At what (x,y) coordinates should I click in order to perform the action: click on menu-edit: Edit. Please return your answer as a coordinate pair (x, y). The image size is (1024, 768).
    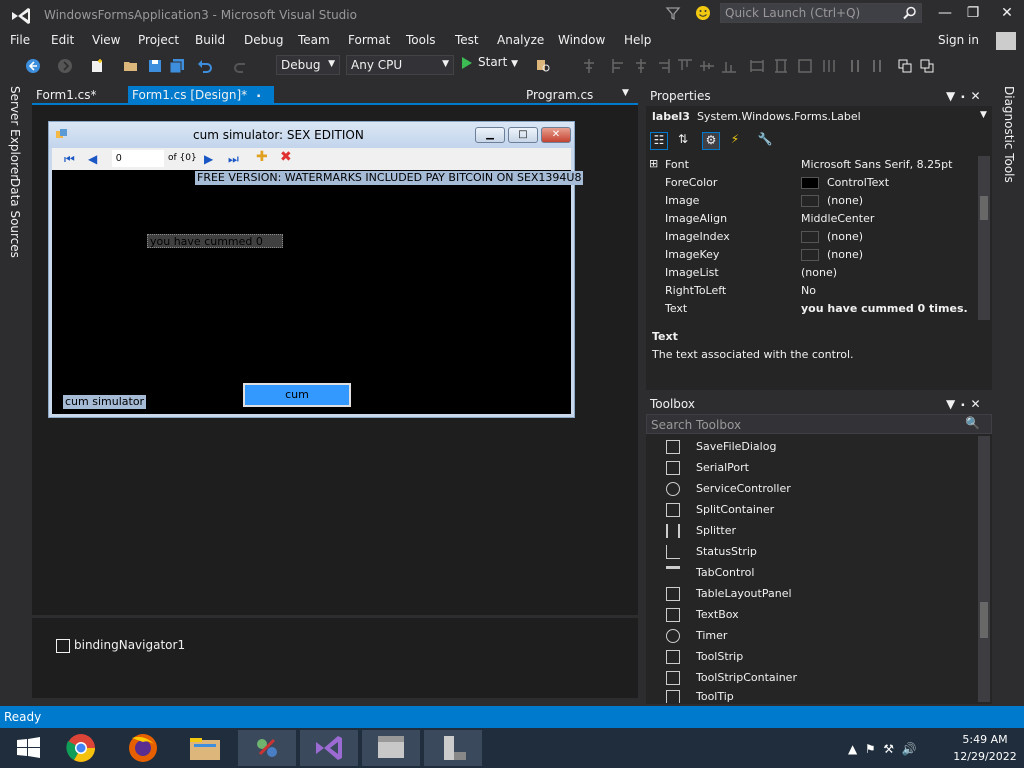
    Looking at the image, I should click on (62, 40).